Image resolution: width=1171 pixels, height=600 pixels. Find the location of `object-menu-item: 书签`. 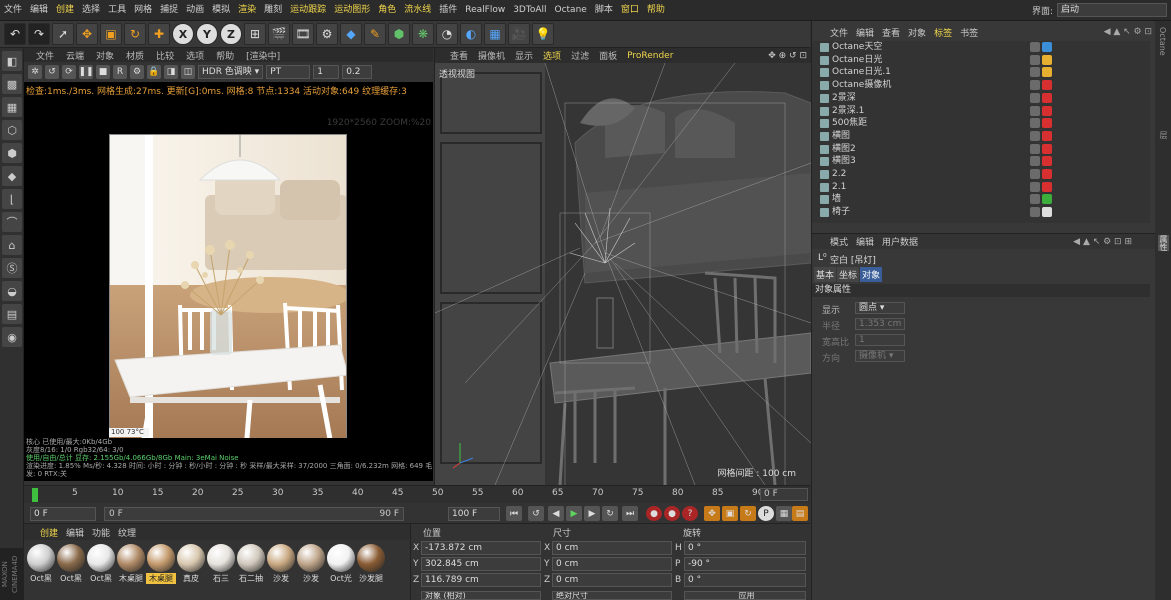

object-menu-item: 书签 is located at coordinates (969, 32).